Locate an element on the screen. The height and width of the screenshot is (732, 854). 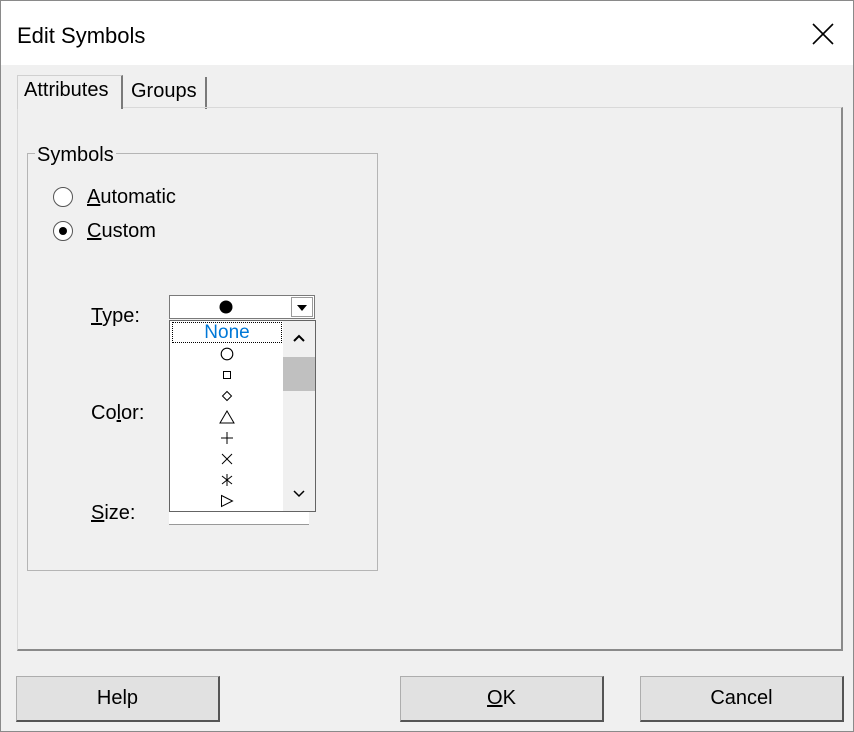
type-option-plus is located at coordinates (227, 437).